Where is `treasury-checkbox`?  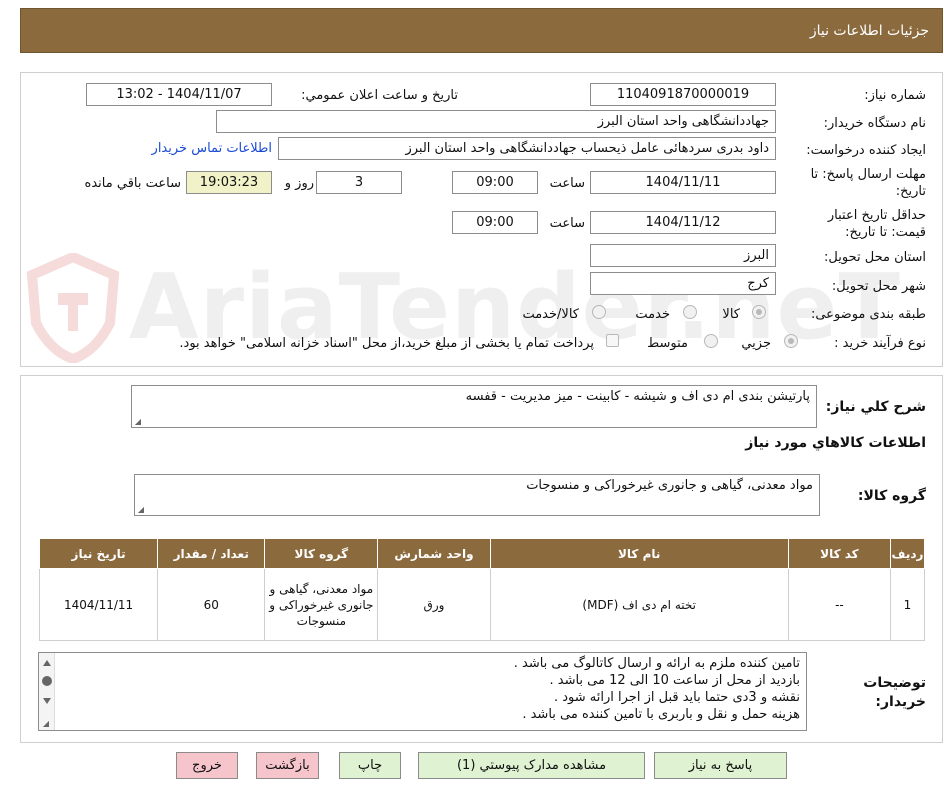
treasury-checkbox is located at coordinates (612, 340).